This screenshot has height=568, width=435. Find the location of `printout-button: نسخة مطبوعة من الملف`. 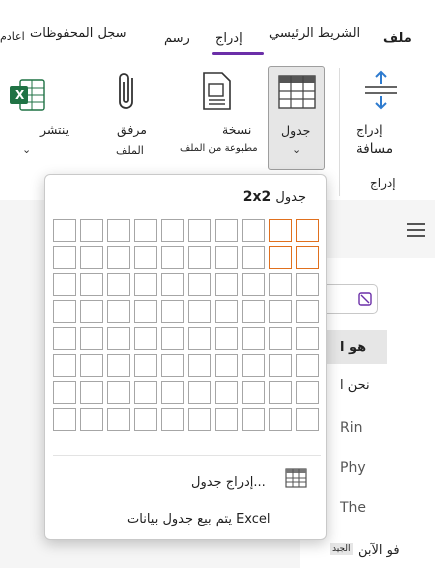

printout-button: نسخة مطبوعة من الملف is located at coordinates (218, 116).